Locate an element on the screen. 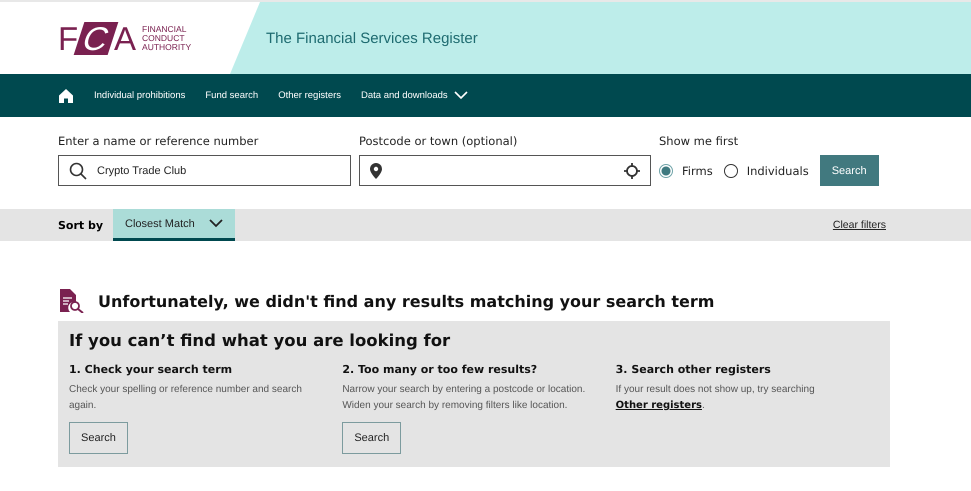  nav-link: Data and downloads is located at coordinates (414, 95).